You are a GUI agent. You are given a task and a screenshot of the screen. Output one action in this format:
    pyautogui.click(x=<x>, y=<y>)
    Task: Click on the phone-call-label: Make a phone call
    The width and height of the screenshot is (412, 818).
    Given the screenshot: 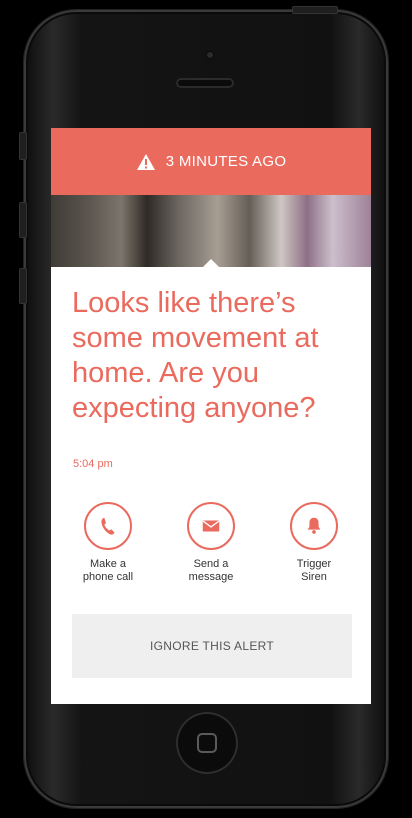 What is the action you would take?
    pyautogui.click(x=108, y=570)
    